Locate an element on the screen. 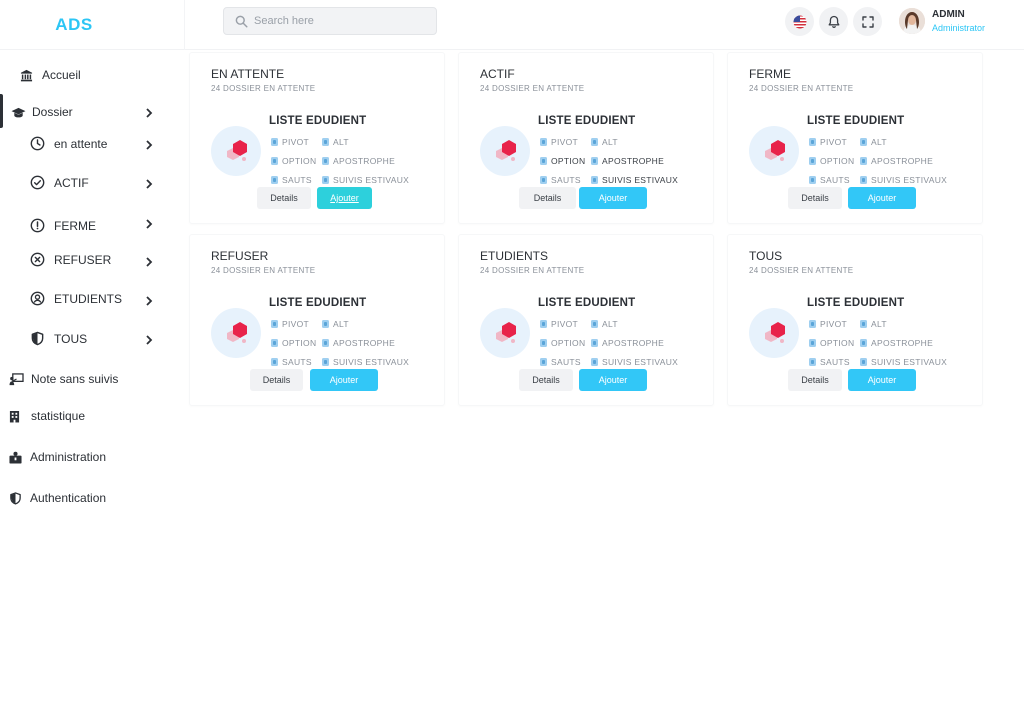 The image size is (1024, 728). sidebar-item-statistique: statistique is located at coordinates (47, 416).